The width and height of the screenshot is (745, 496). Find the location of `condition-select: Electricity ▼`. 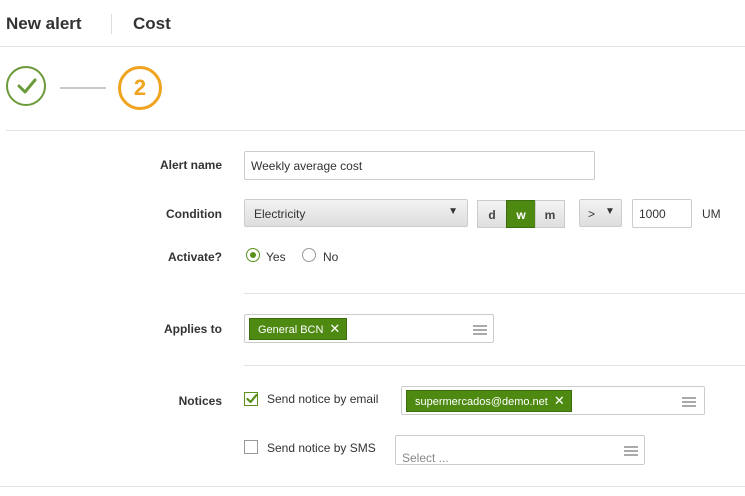

condition-select: Electricity ▼ is located at coordinates (356, 213).